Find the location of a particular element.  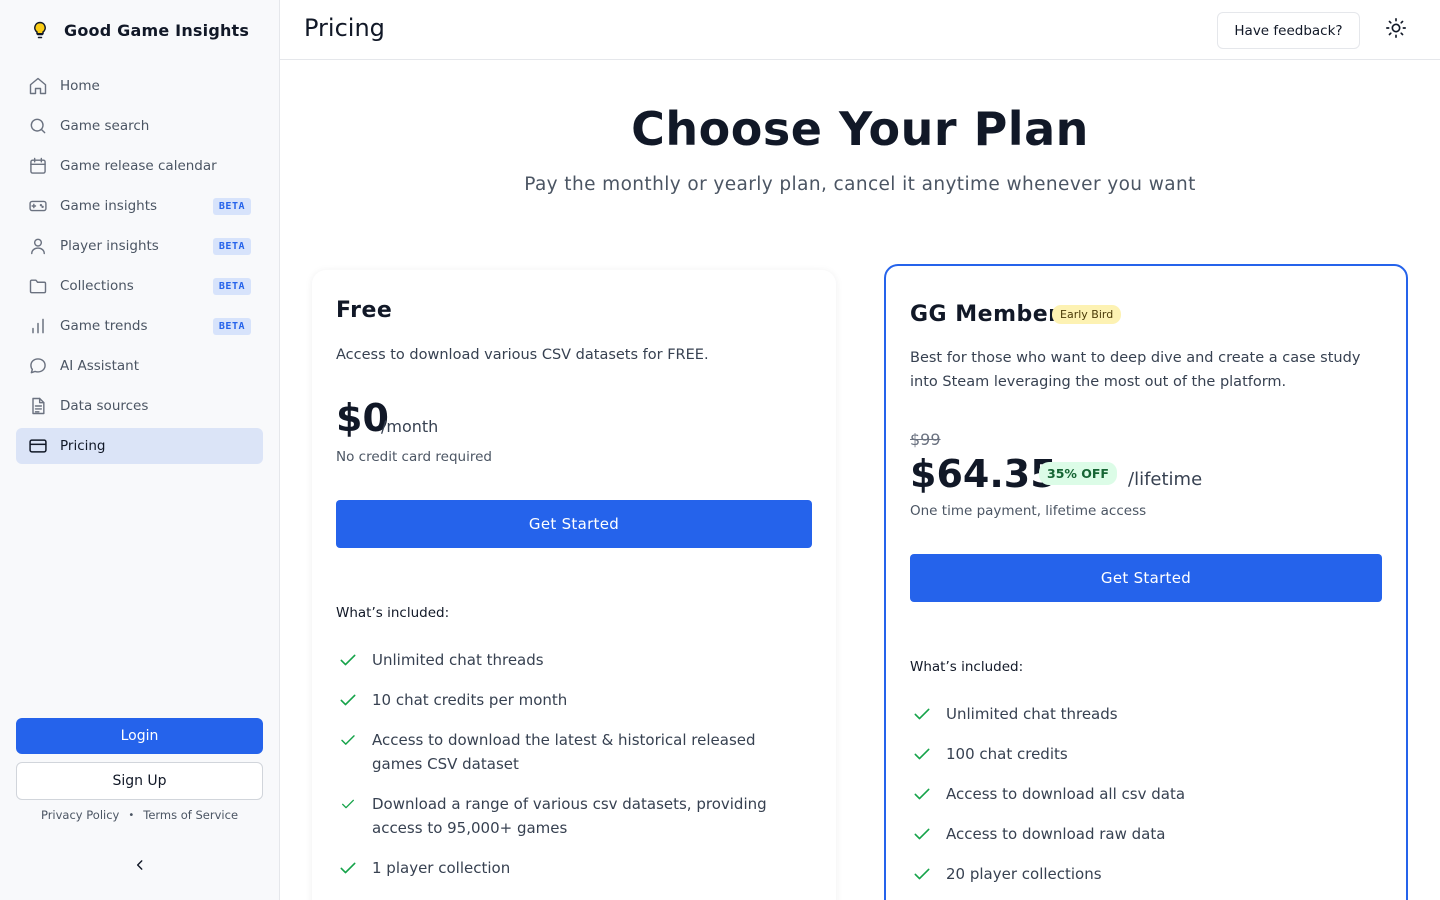

pricing-hero-title: Choose Your Plan is located at coordinates (860, 129).